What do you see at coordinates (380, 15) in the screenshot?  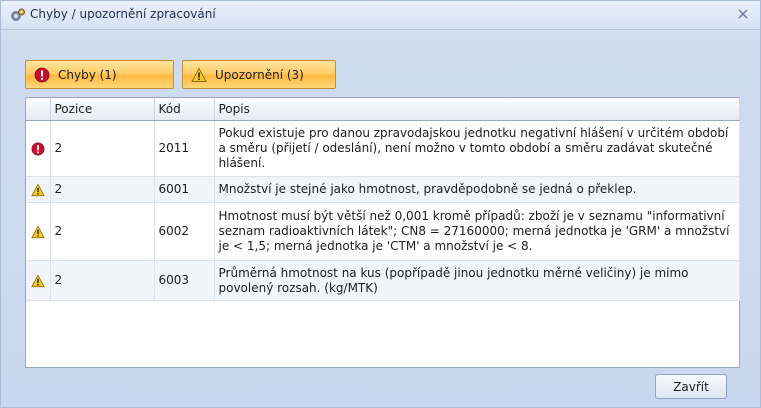 I see `title-bar: Chyby / upozornění zpracování` at bounding box center [380, 15].